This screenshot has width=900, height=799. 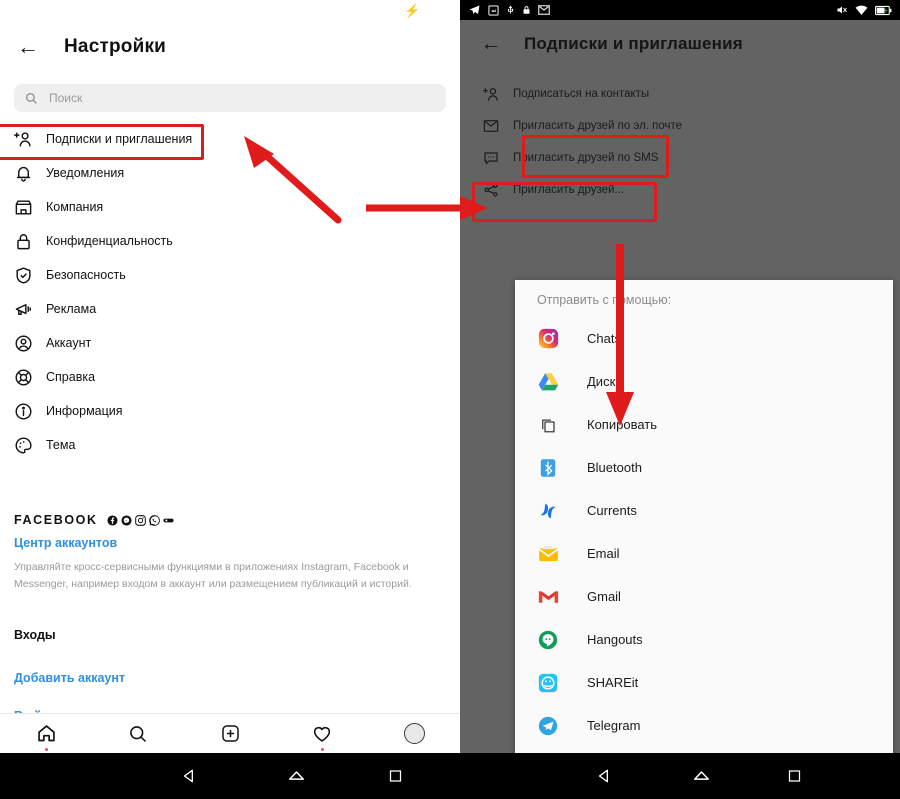 I want to click on sidebar-item-theme: Тема, so click(x=230, y=445).